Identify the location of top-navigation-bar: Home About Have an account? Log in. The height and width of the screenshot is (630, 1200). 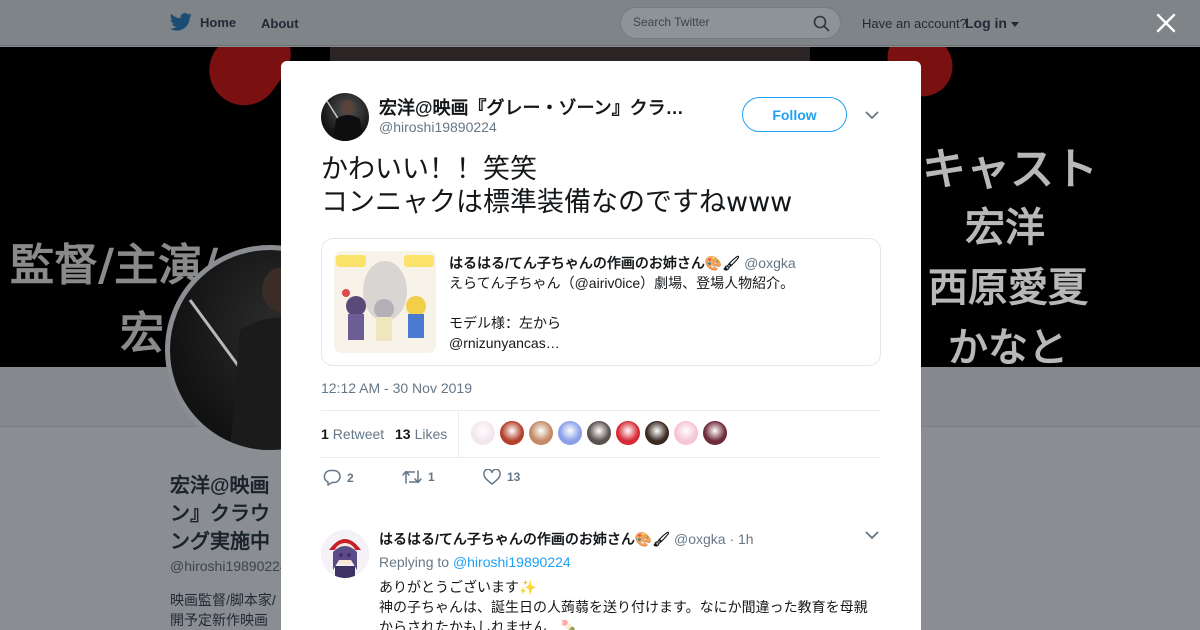
(600, 23).